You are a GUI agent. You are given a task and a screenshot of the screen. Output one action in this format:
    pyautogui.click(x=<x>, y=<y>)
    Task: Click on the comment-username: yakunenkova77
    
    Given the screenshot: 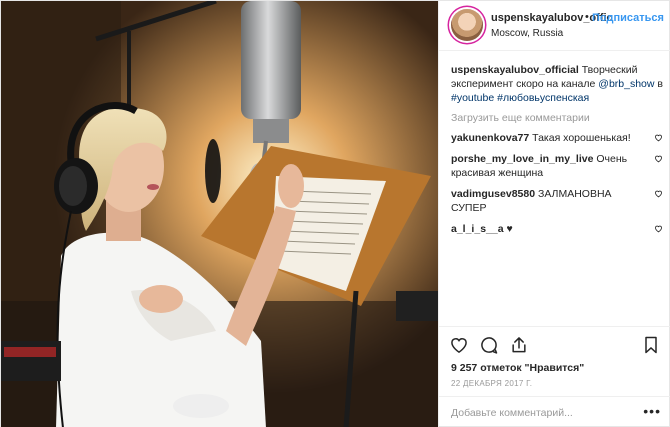 What is the action you would take?
    pyautogui.click(x=490, y=138)
    